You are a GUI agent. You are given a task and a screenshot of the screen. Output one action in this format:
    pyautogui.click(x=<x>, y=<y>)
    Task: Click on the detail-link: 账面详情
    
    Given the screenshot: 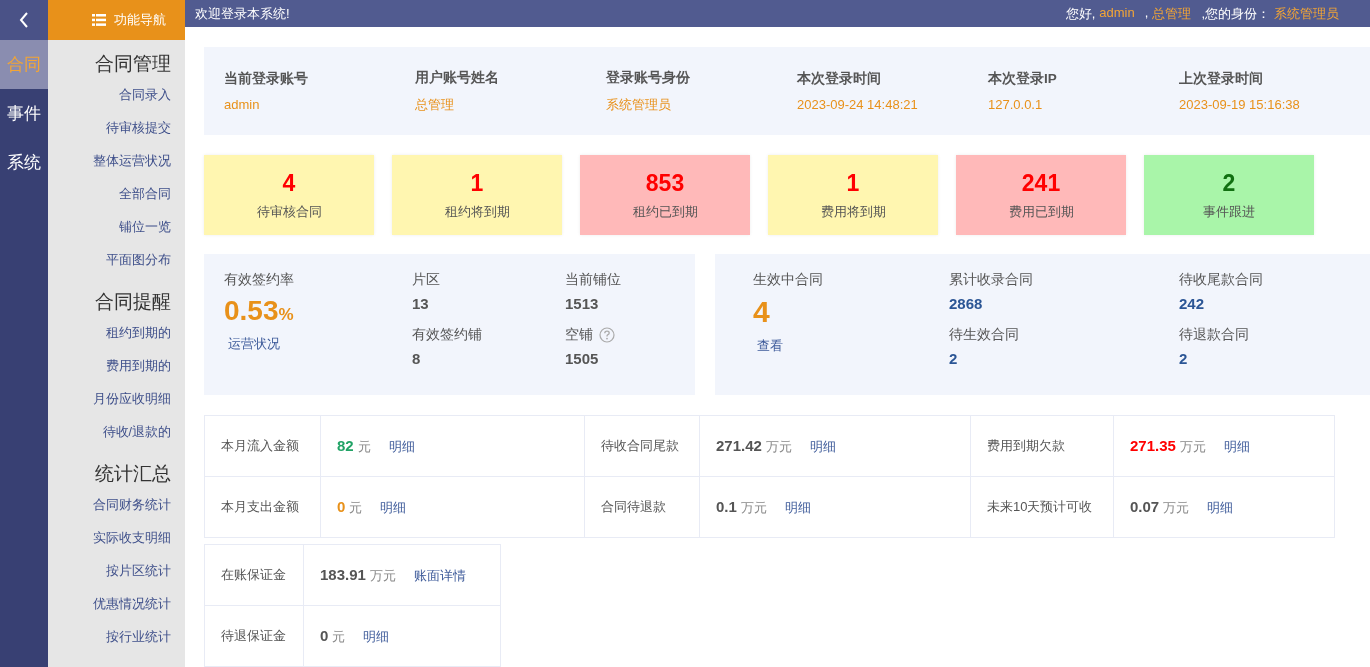 What is the action you would take?
    pyautogui.click(x=439, y=575)
    